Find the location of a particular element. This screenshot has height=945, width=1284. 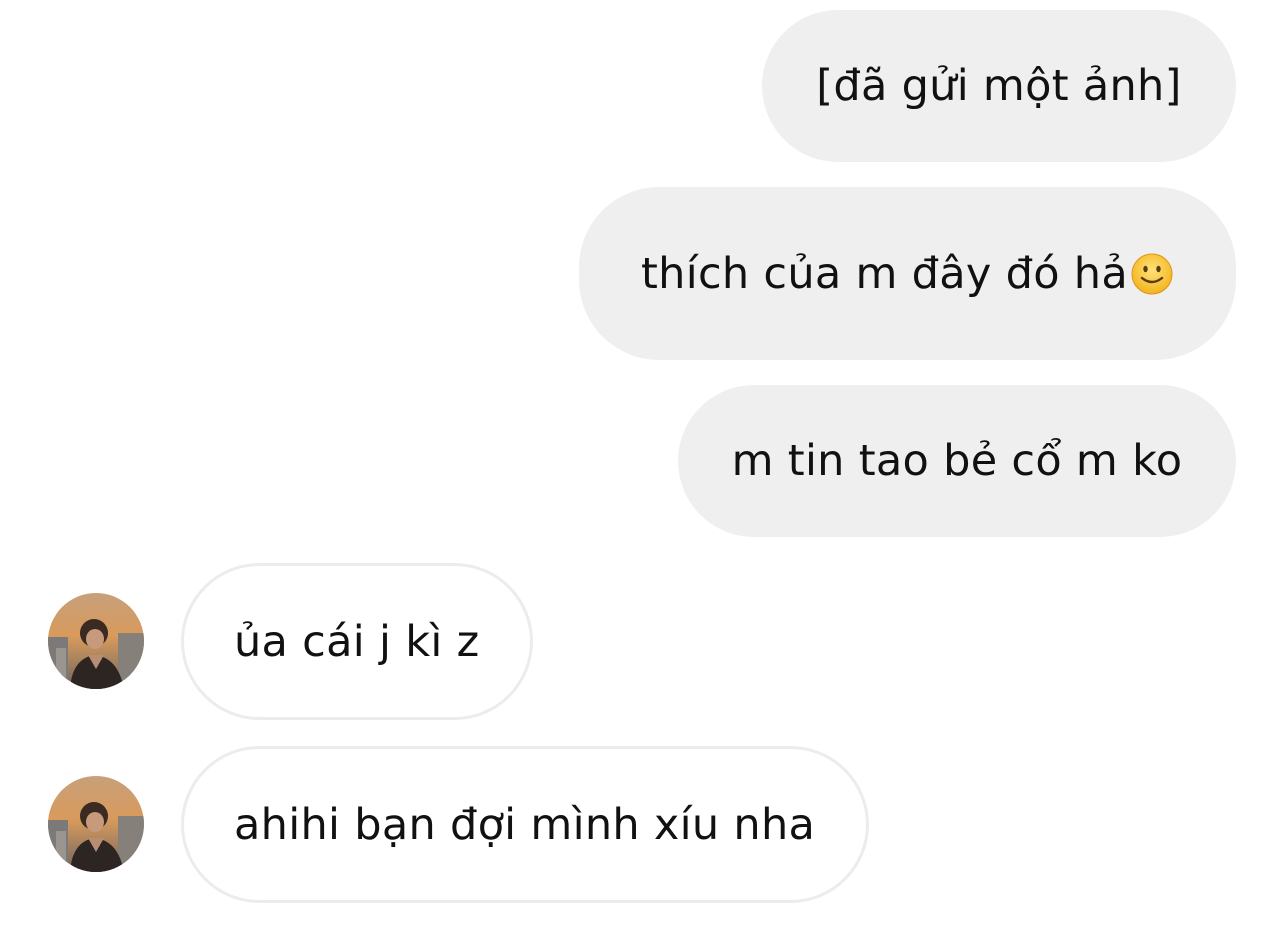

message-text: m tin tao bẻ cổ m ko is located at coordinates (957, 461).